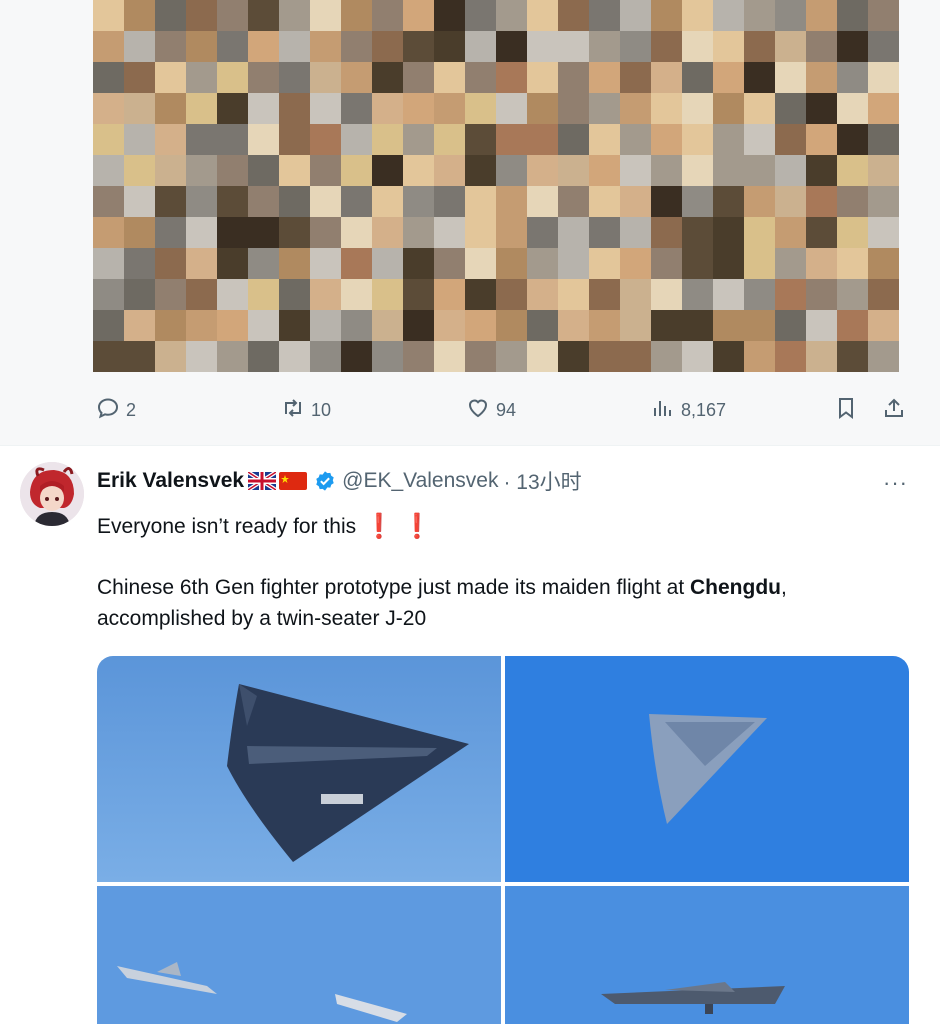 The width and height of the screenshot is (940, 1024). Describe the element at coordinates (131, 409) in the screenshot. I see `reply-count: 2` at that location.